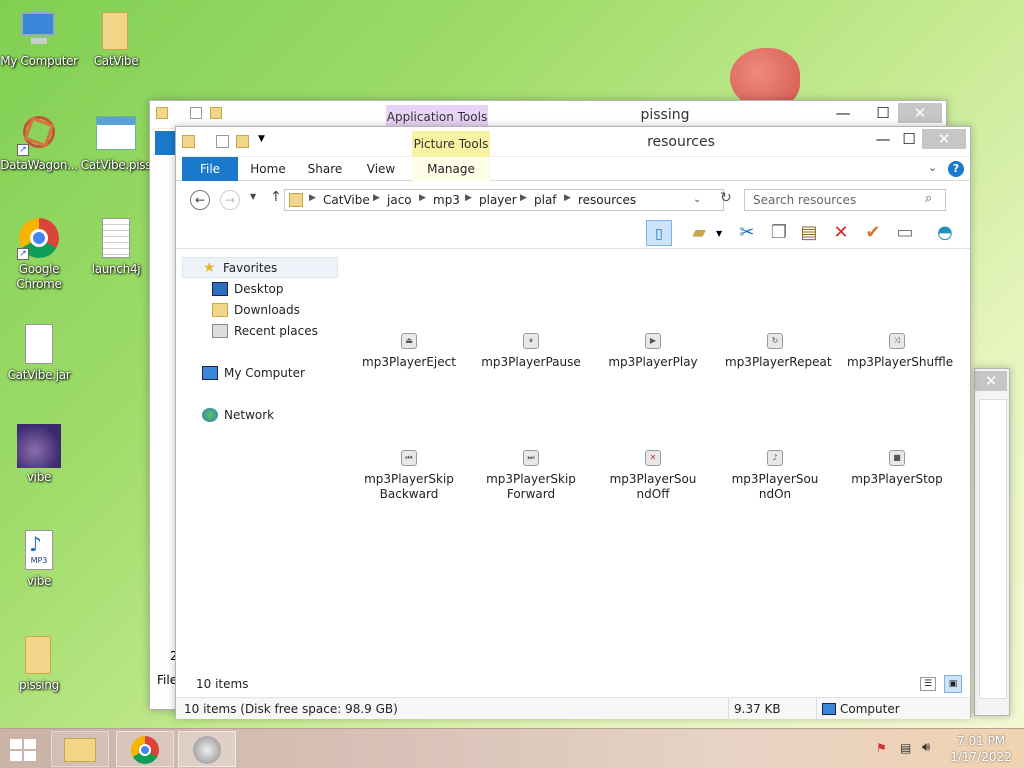 The image size is (1024, 768). I want to click on nav-favorites: ★ Favorites, so click(260, 267).